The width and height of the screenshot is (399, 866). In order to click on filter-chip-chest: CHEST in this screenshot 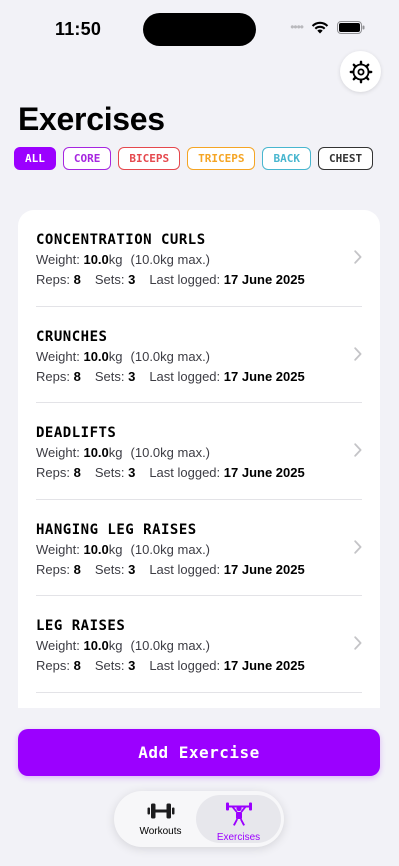, I will do `click(345, 158)`.